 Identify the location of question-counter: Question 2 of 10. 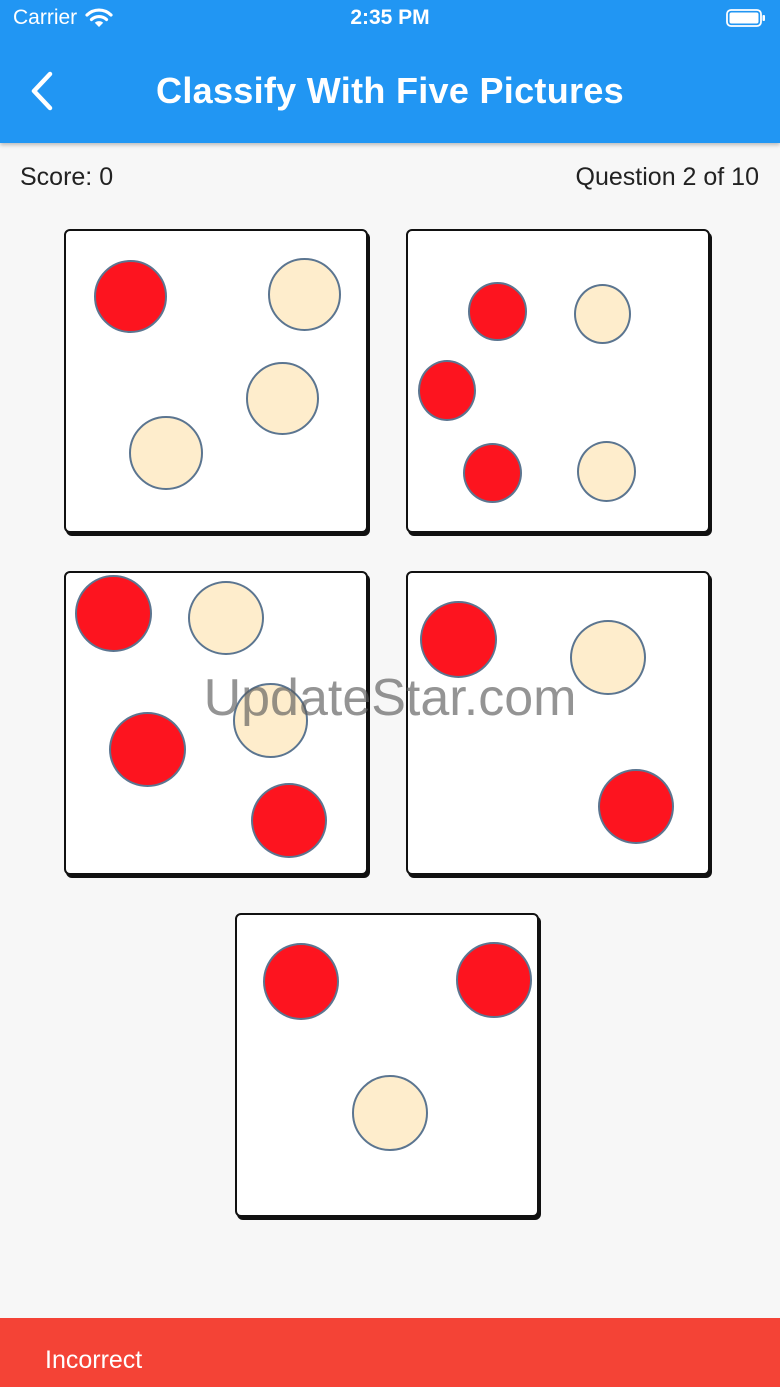
(667, 177).